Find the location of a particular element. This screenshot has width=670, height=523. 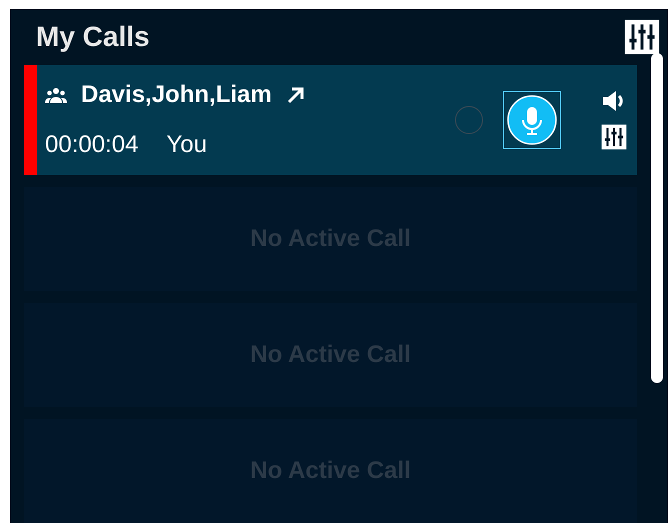

call-participants: Davis,John,Liam is located at coordinates (176, 95).